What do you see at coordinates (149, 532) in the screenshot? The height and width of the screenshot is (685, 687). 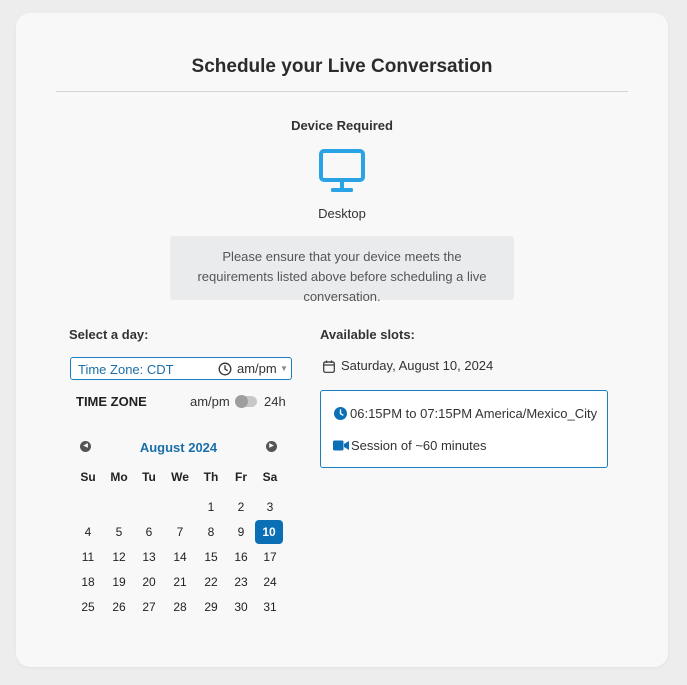 I see `calendar-day: 6` at bounding box center [149, 532].